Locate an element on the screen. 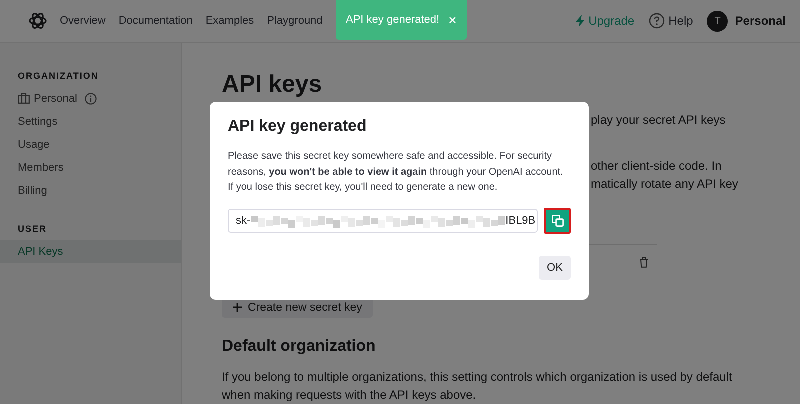  key-suffix: IBL9B is located at coordinates (521, 220).